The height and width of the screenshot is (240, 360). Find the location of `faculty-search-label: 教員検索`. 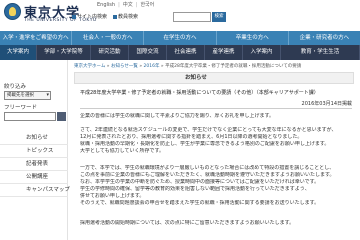

faculty-search-label: 教員検索 is located at coordinates (128, 17).